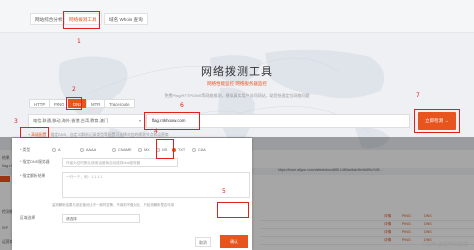  What do you see at coordinates (445, 245) in the screenshot?
I see `watermark: CSDN @过气的雷霆` at bounding box center [445, 245].